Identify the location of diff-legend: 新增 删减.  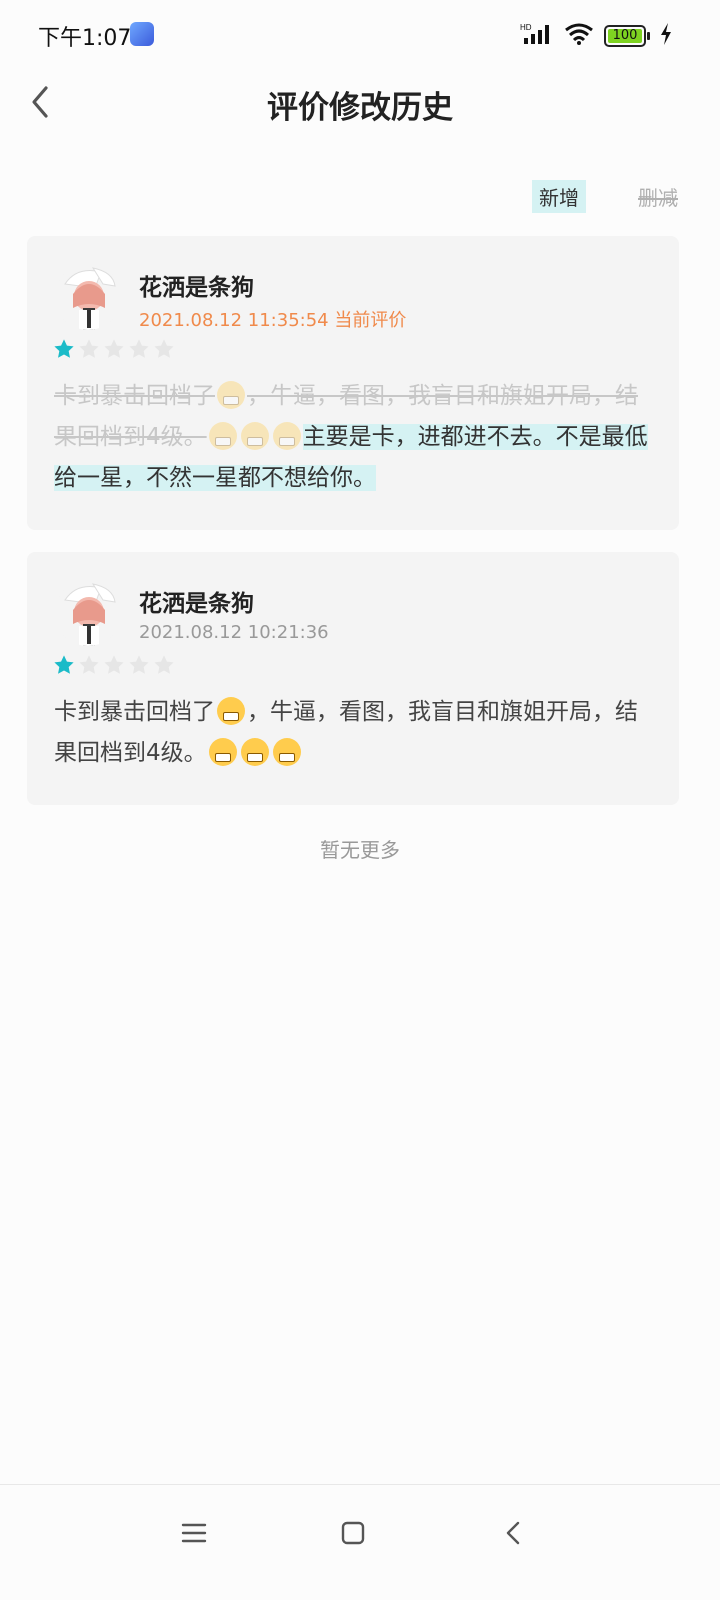
(605, 196).